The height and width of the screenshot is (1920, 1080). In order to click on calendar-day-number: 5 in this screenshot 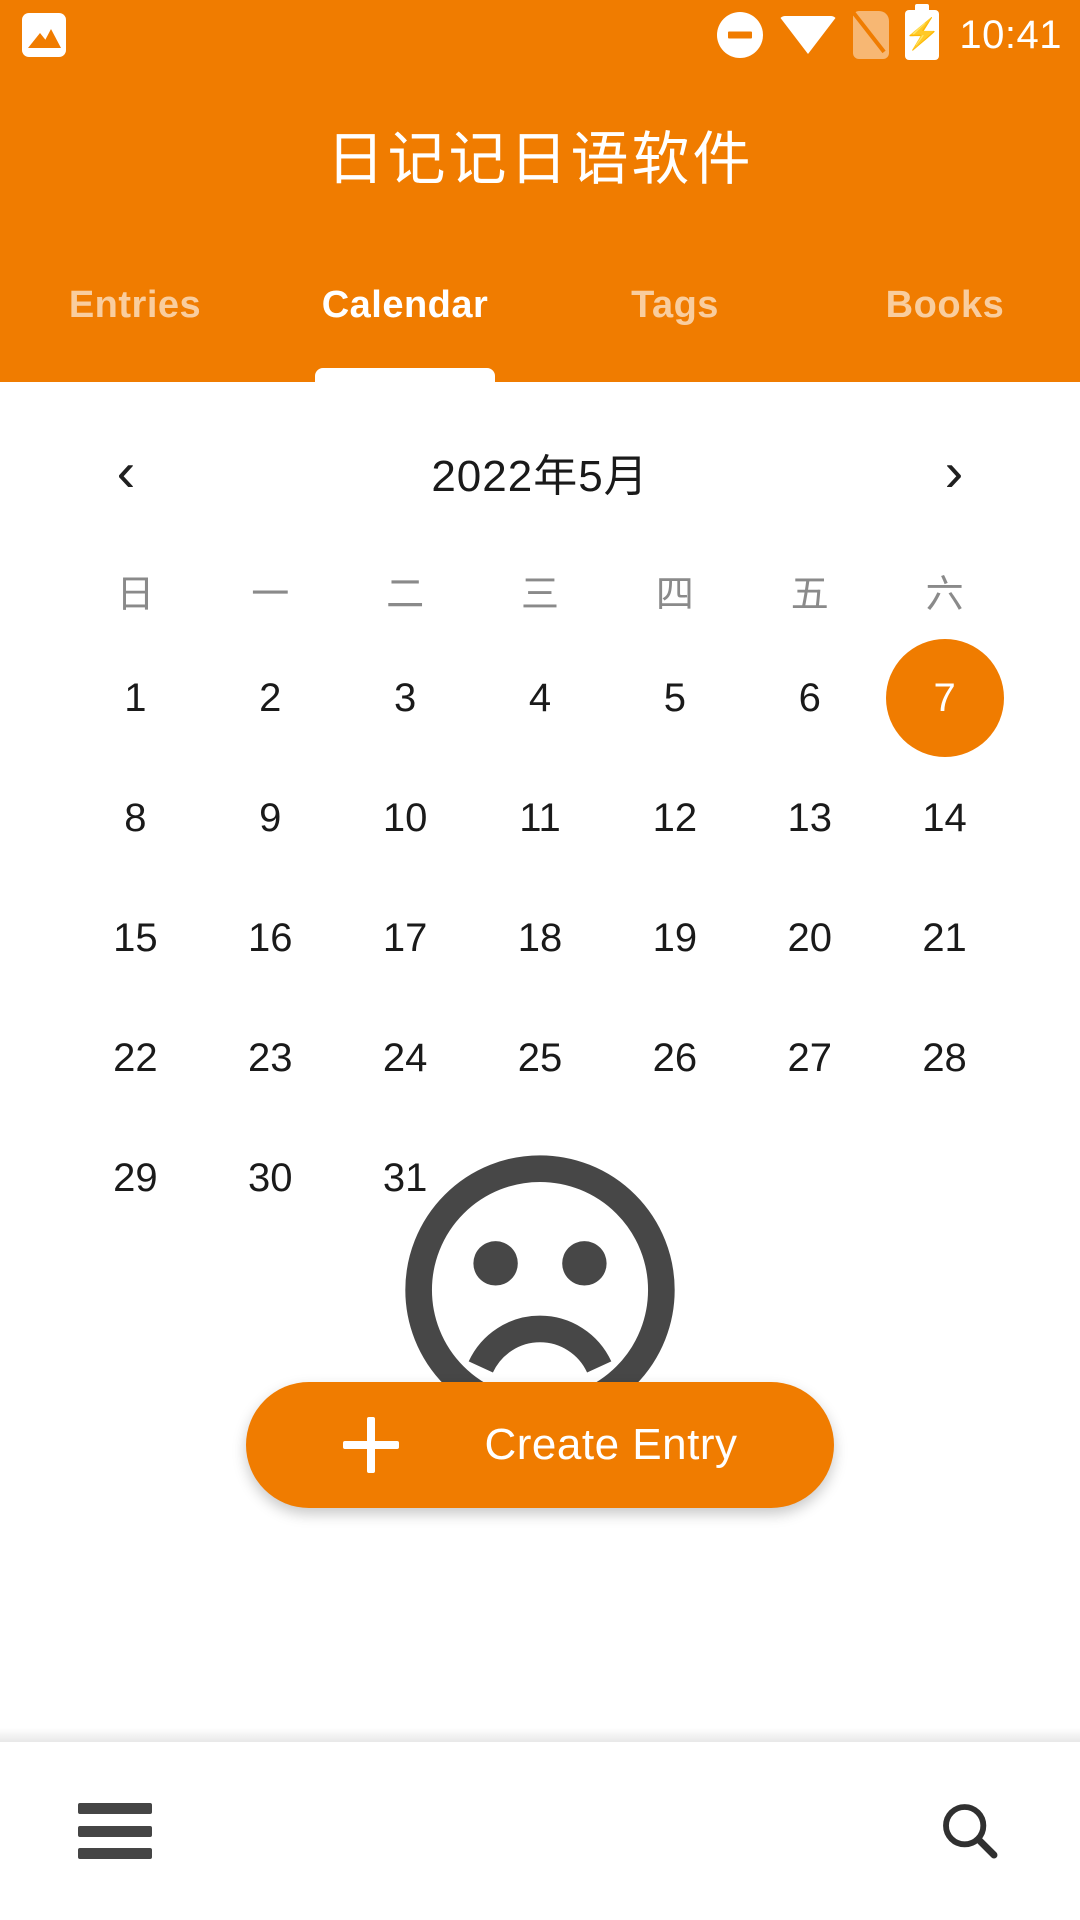, I will do `click(674, 697)`.